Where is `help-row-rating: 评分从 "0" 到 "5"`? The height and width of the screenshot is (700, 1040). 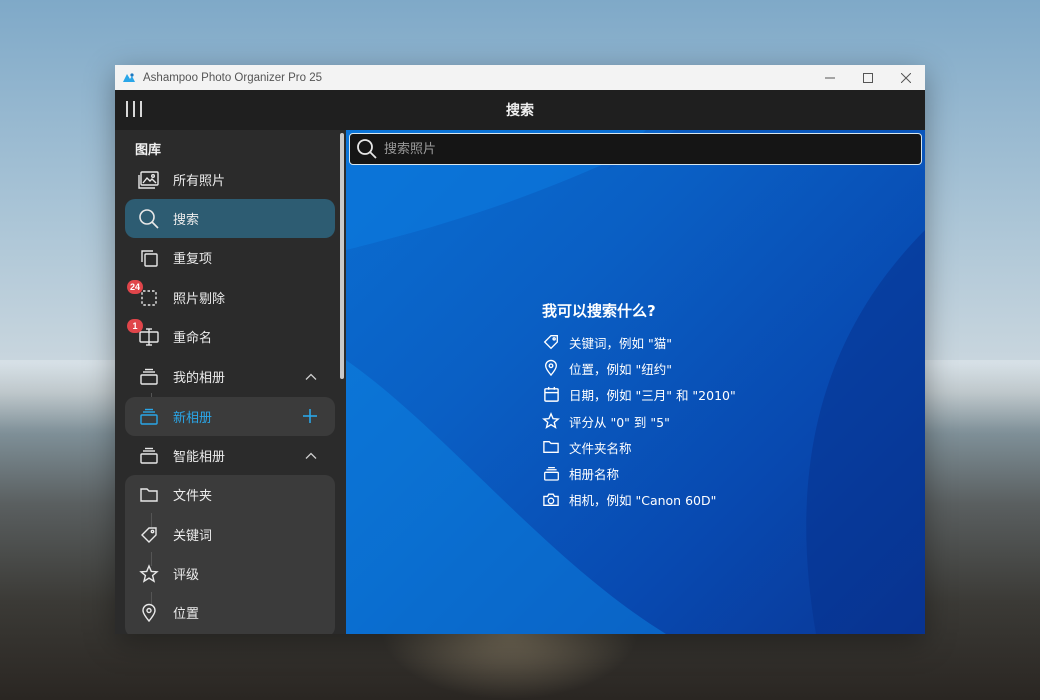 help-row-rating: 评分从 "0" 到 "5" is located at coordinates (639, 421).